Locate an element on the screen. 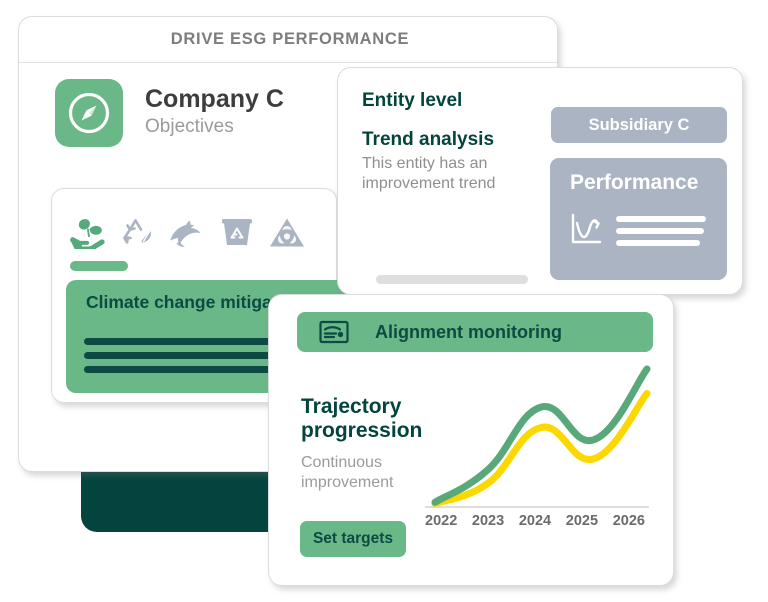 This screenshot has width=768, height=602. entity-placeholder-bar is located at coordinates (452, 279).